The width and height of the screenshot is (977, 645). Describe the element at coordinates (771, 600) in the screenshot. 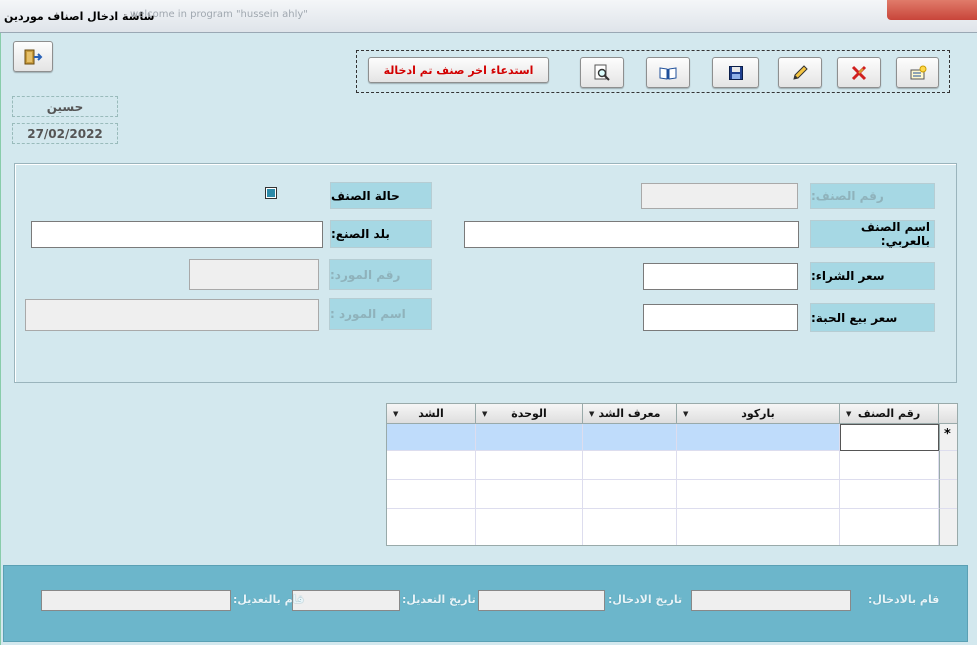

I see `entered-by-field` at that location.